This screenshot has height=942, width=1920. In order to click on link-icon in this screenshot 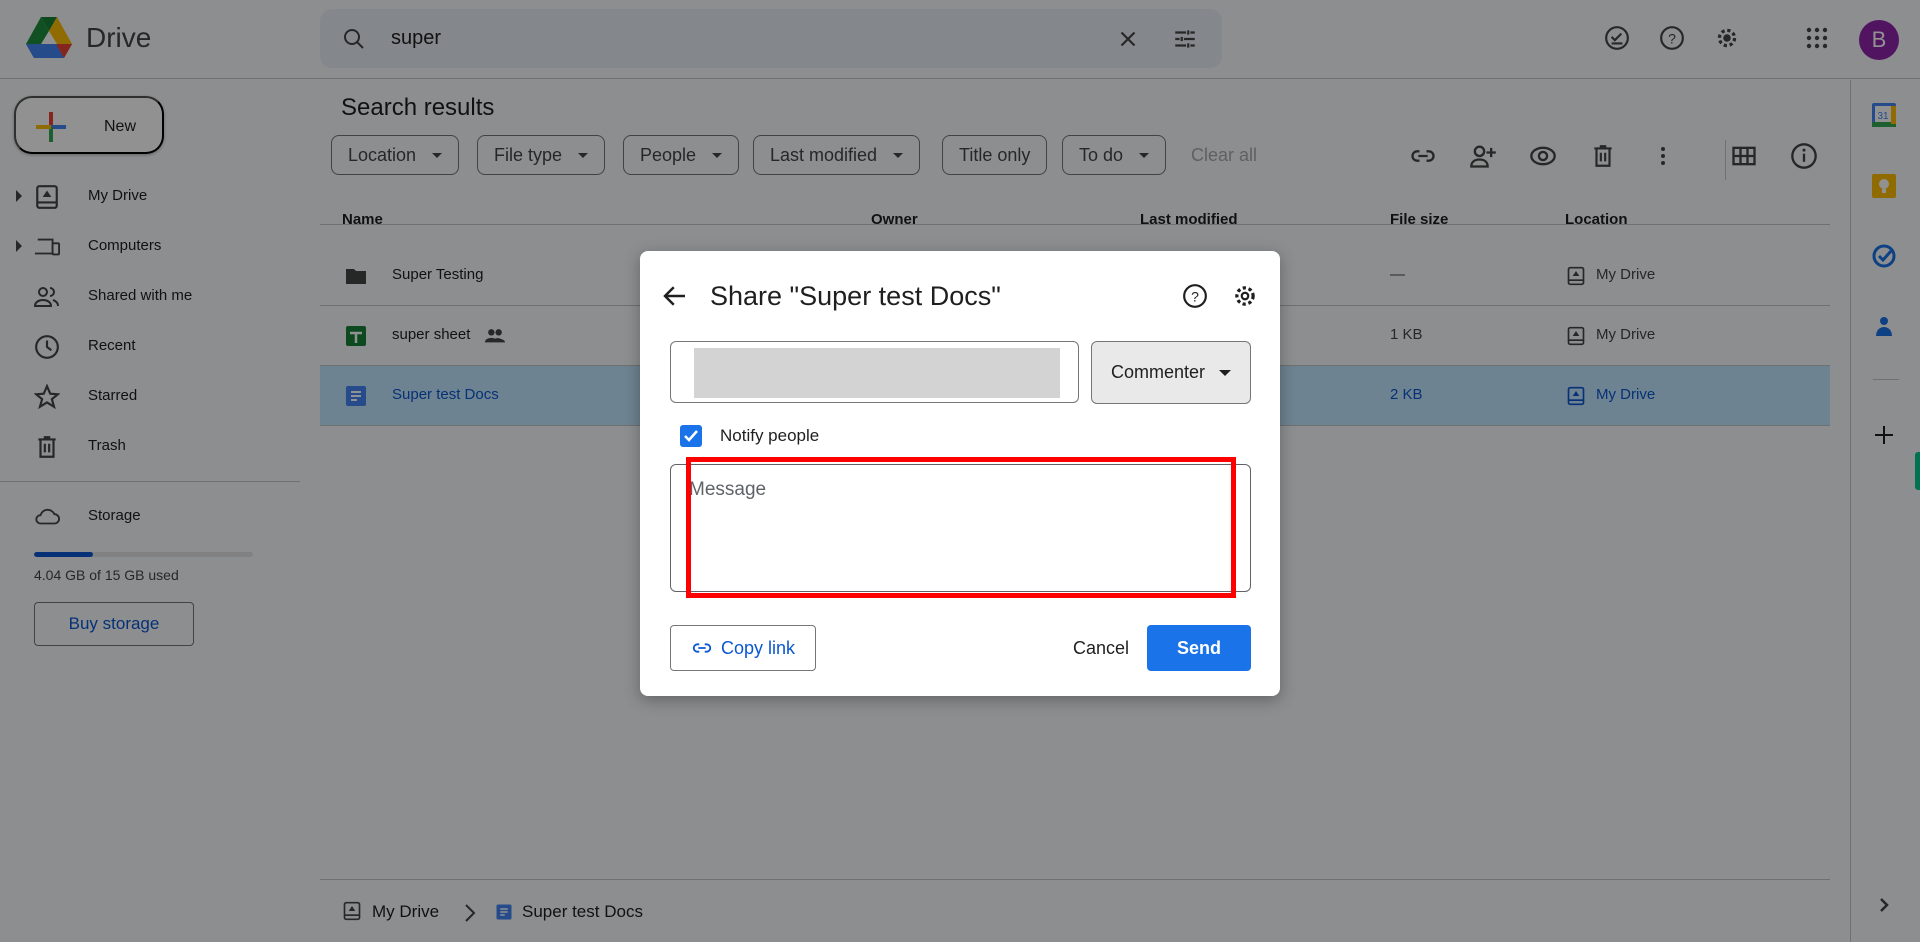, I will do `click(702, 648)`.